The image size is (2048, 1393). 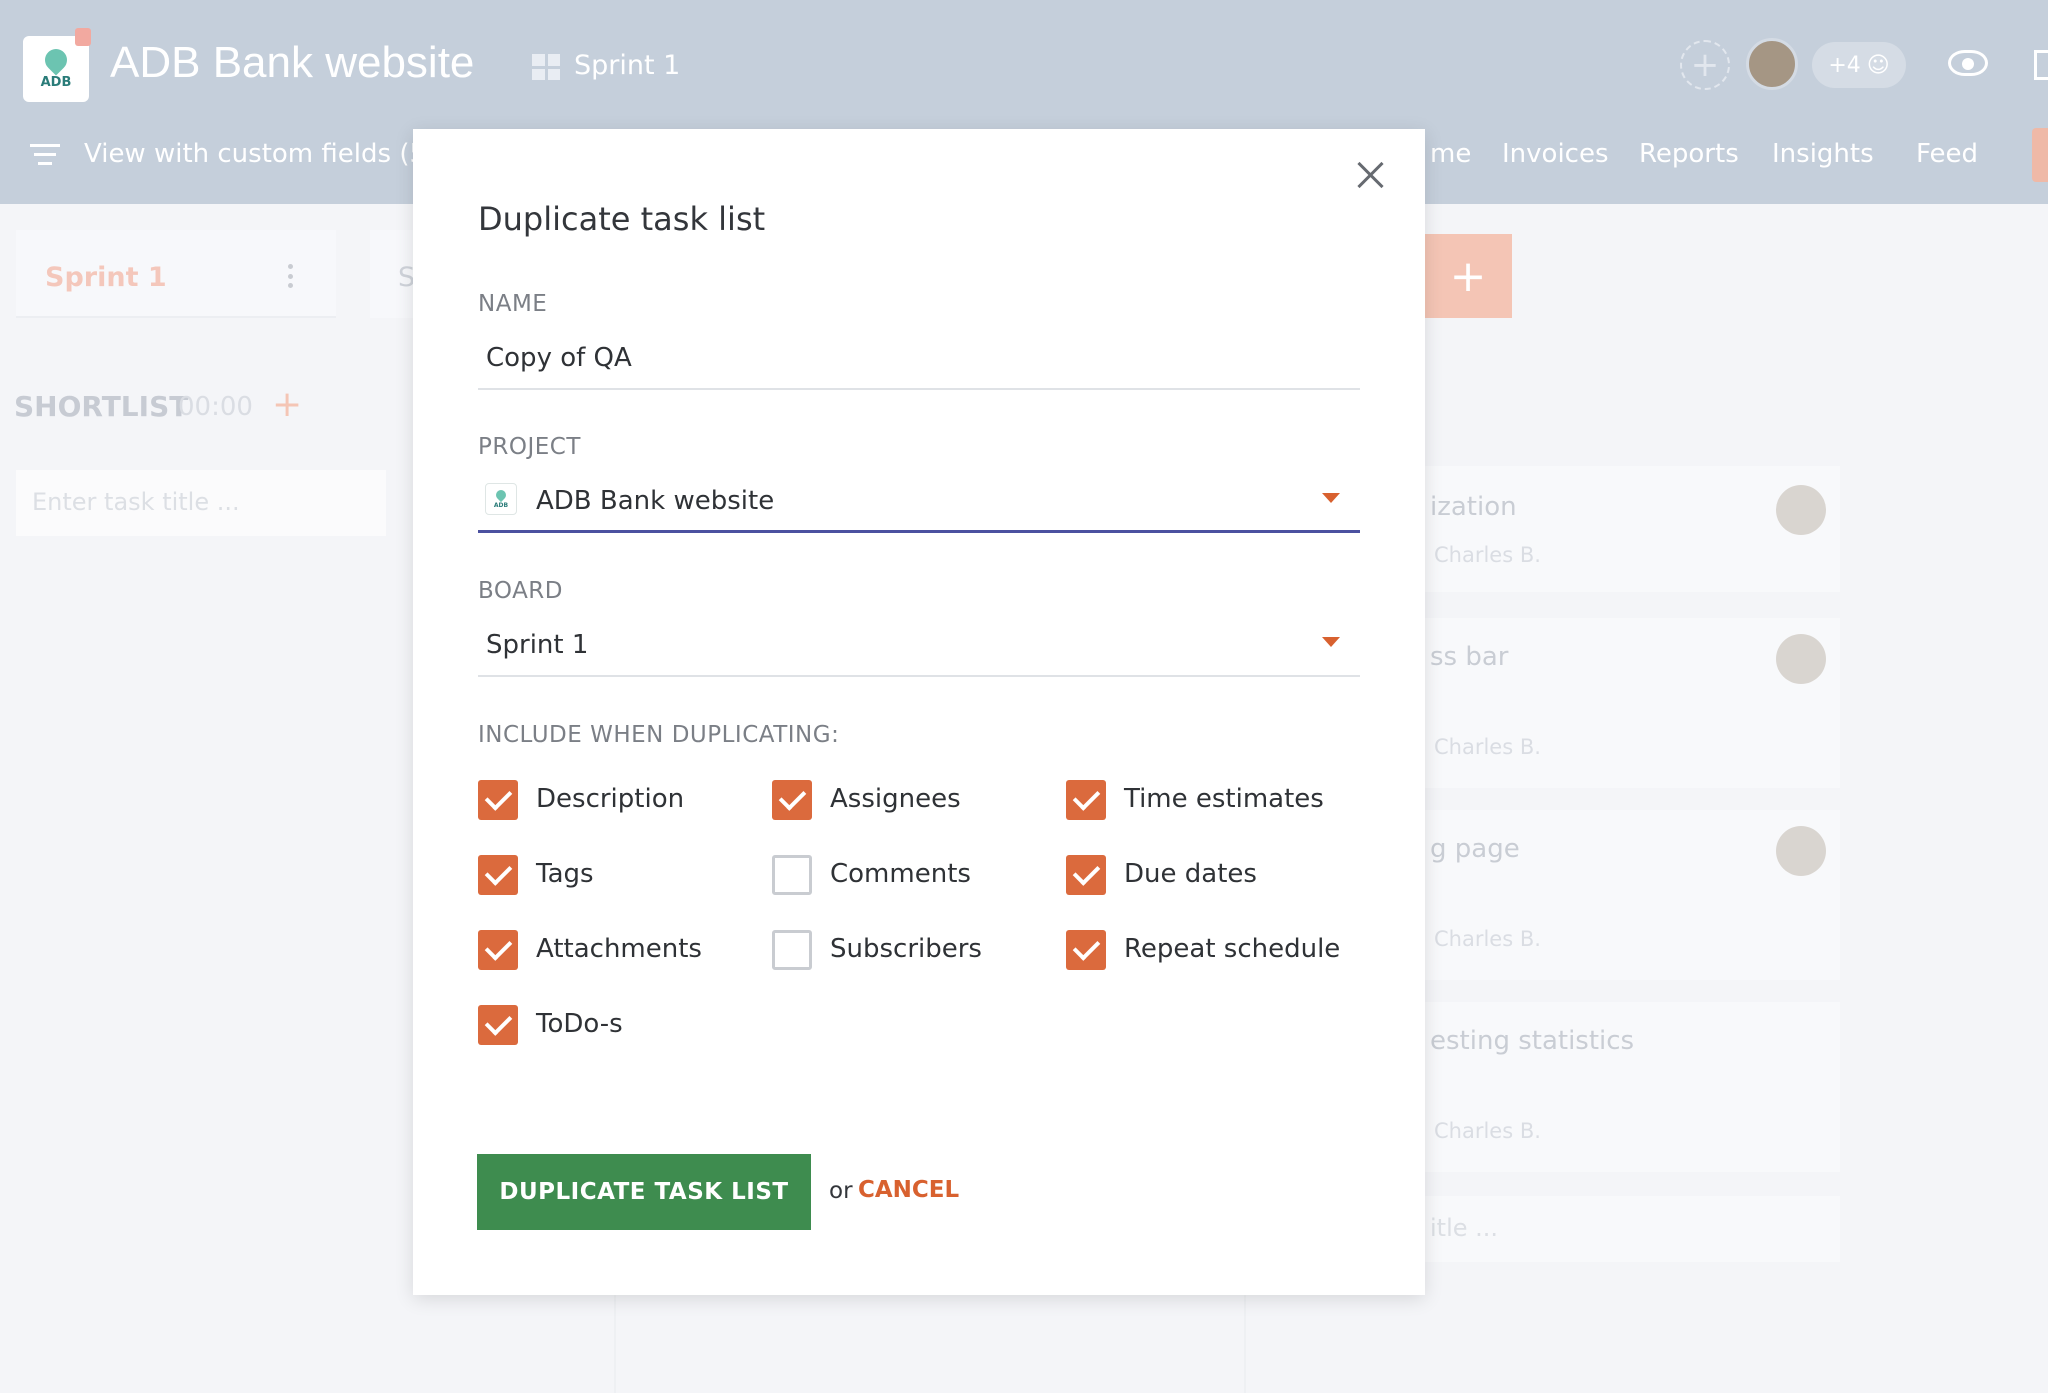 What do you see at coordinates (498, 800) in the screenshot?
I see `description-checkbox` at bounding box center [498, 800].